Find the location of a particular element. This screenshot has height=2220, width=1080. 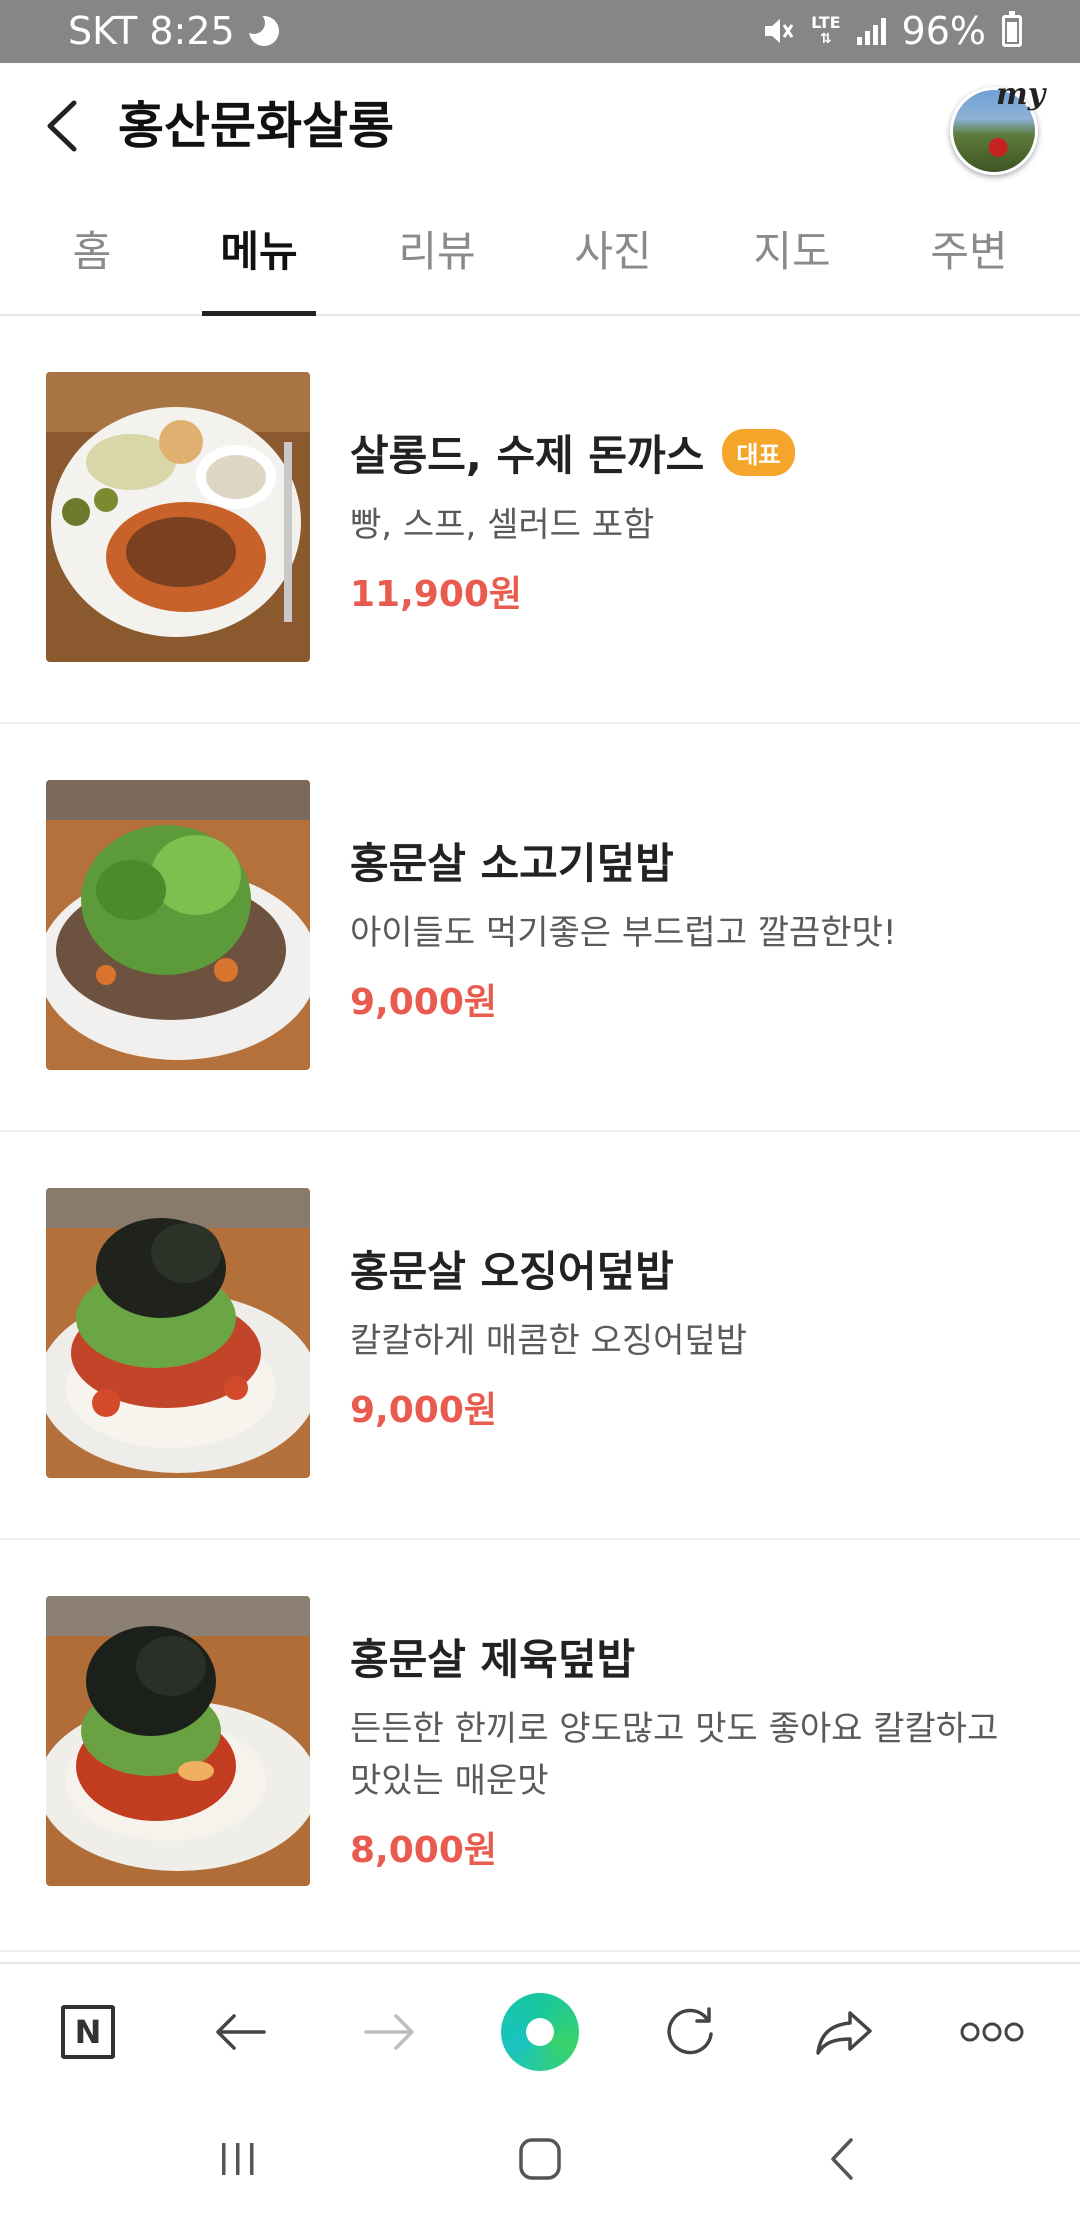

home-icon is located at coordinates (540, 2159).